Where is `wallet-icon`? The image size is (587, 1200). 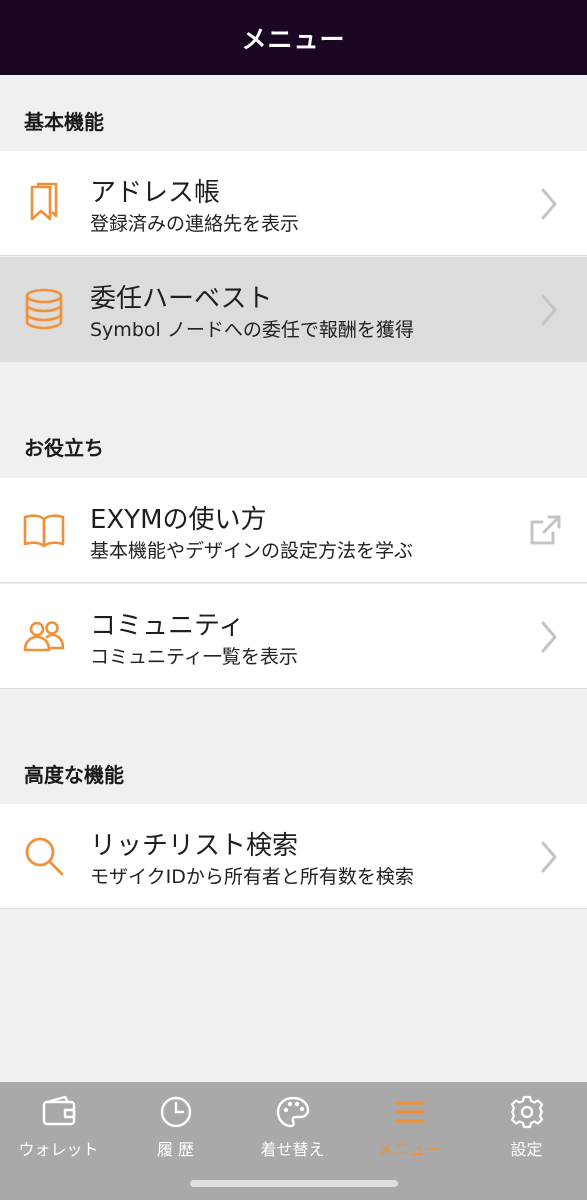
wallet-icon is located at coordinates (59, 1112).